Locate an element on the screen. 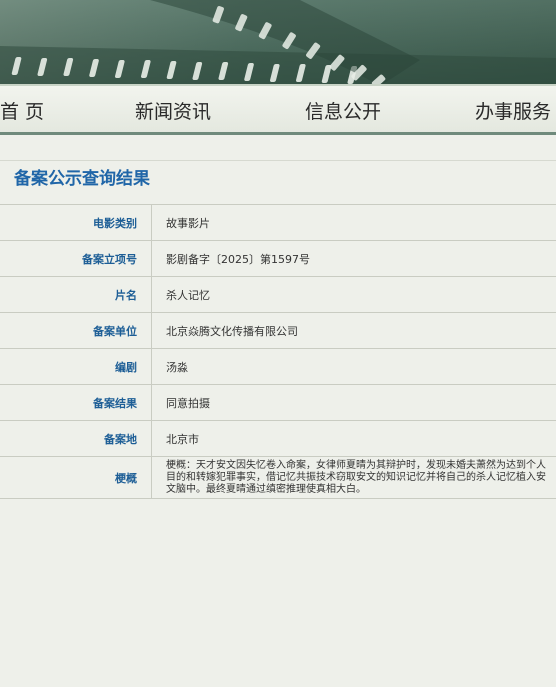  table-row: 备案结果 同意拍摄 is located at coordinates (278, 402).